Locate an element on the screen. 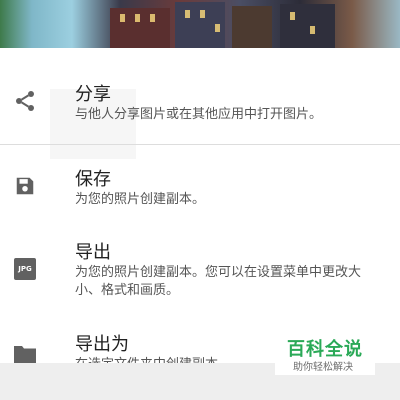  menu-item-description: 为您的照片创建副本。您可以在设置菜单中更改大小、格式和画质。 is located at coordinates (218, 281).